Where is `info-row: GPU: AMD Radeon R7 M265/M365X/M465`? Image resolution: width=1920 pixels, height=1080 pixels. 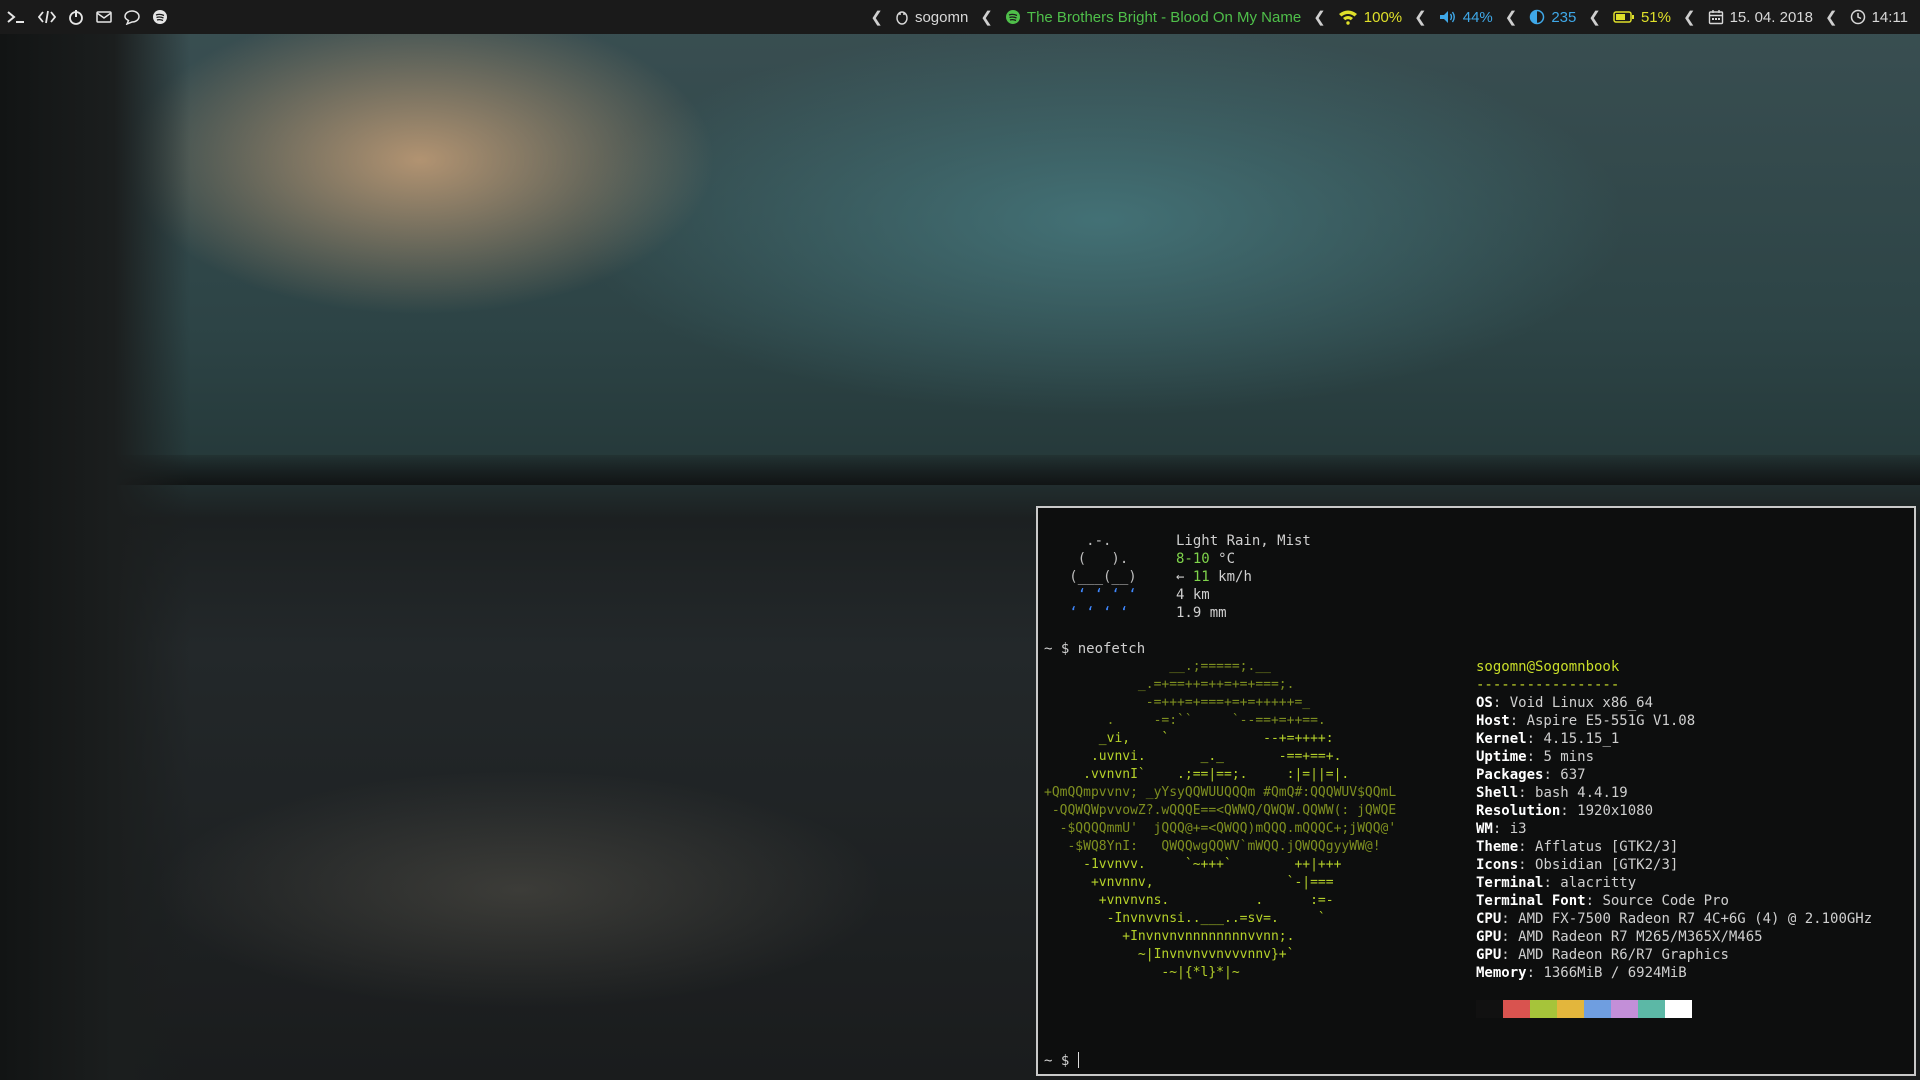 info-row: GPU: AMD Radeon R7 M265/M365X/M465 is located at coordinates (1619, 937).